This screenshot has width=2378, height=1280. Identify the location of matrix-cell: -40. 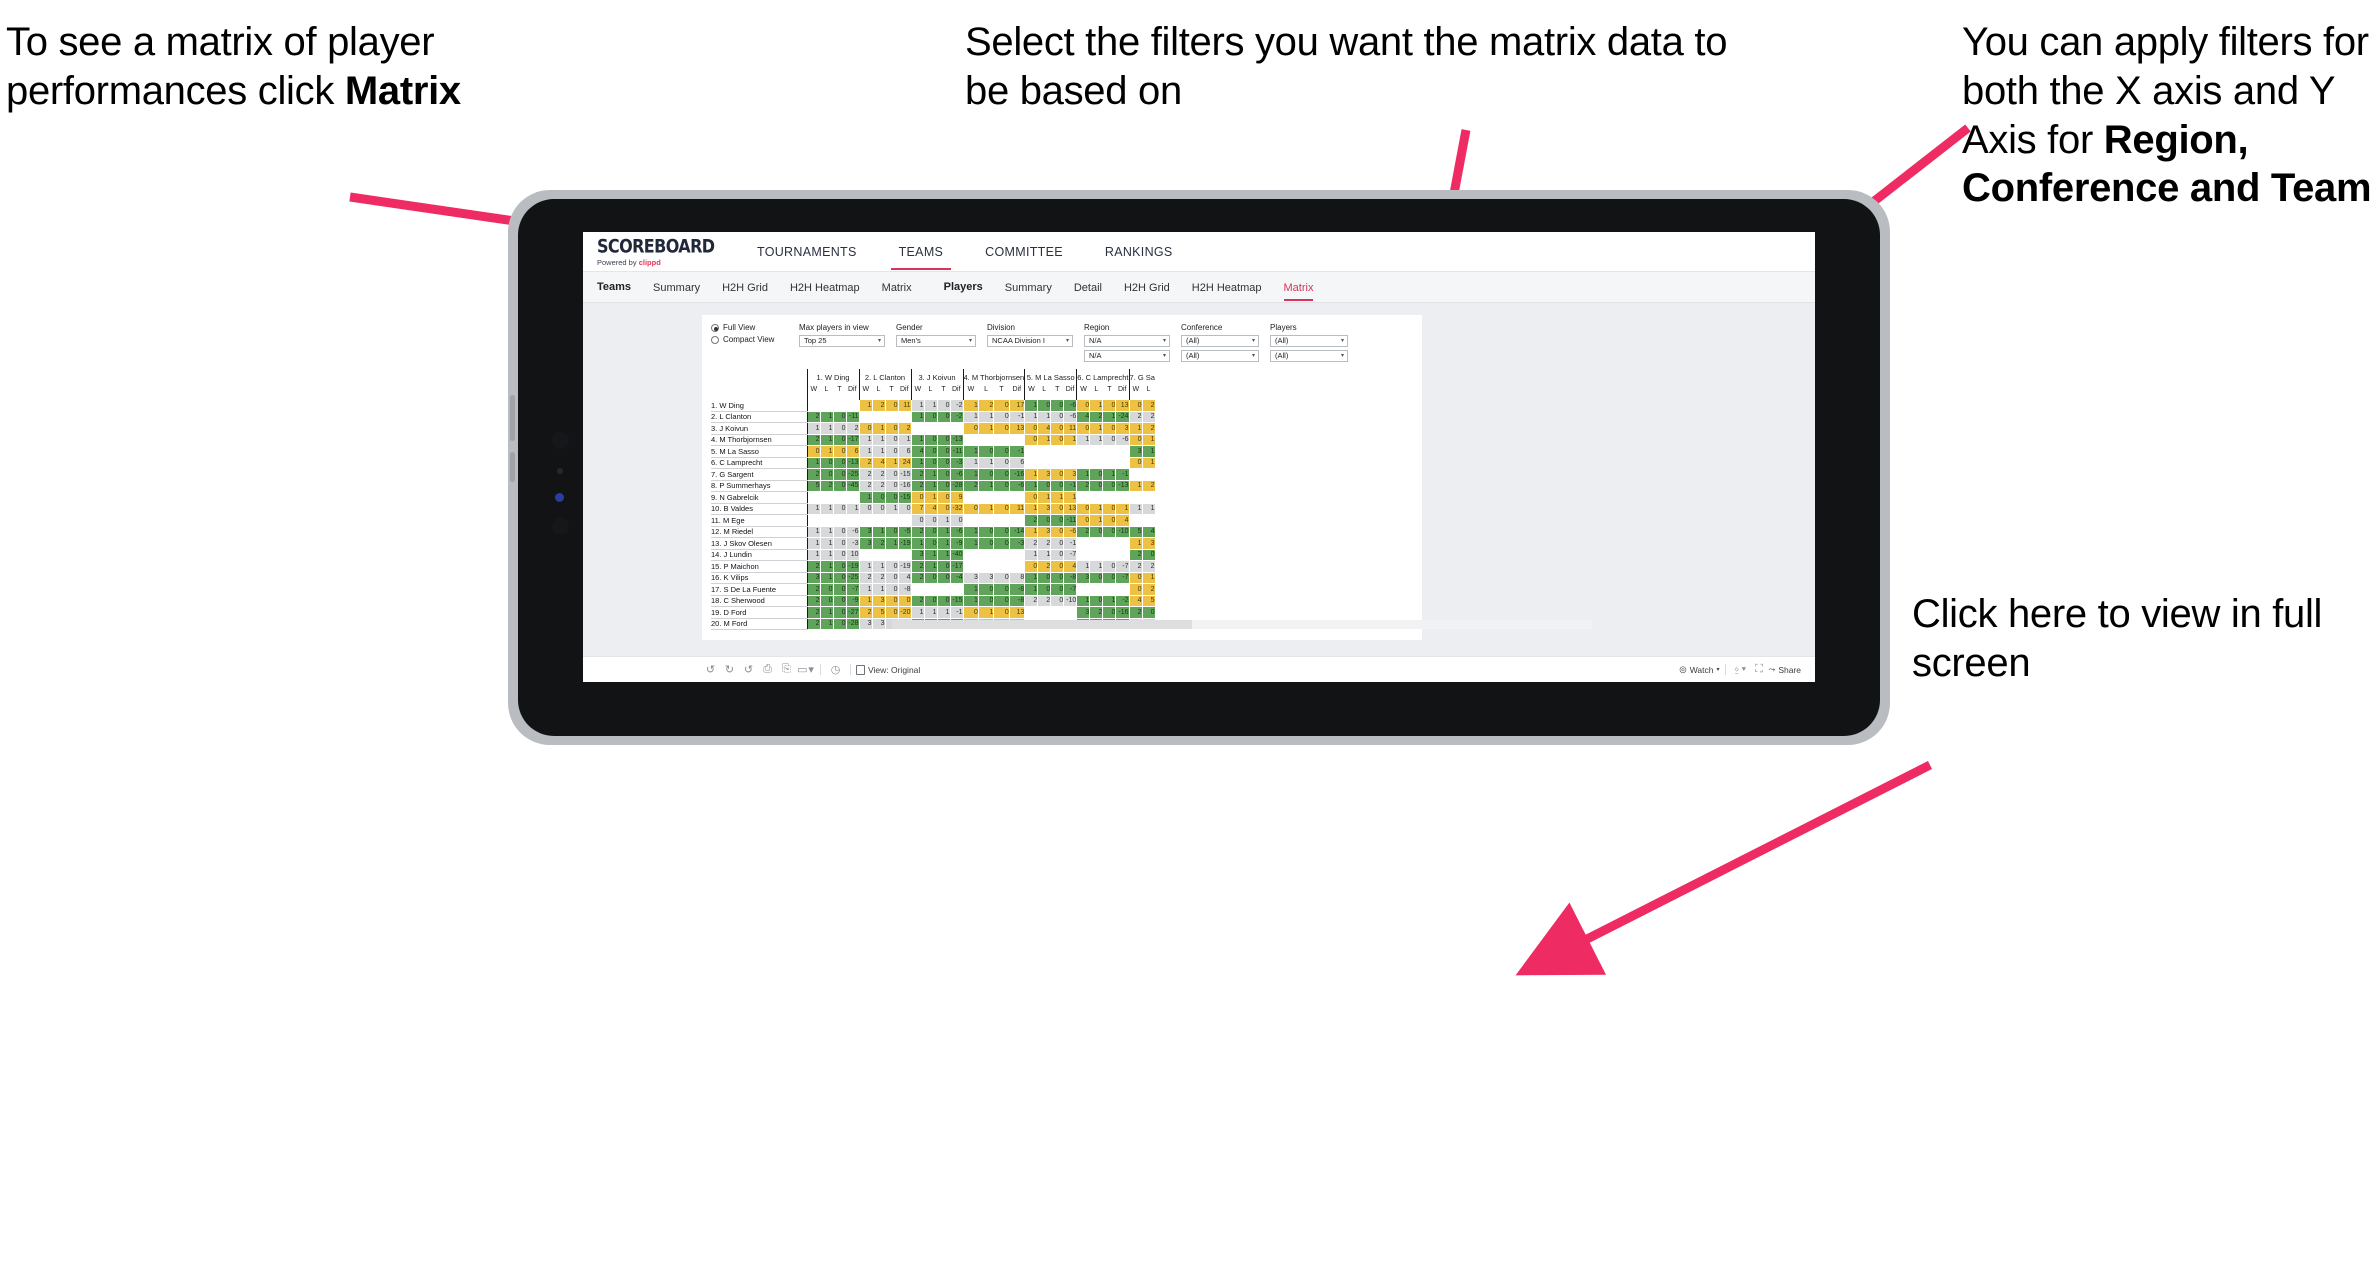
(957, 555).